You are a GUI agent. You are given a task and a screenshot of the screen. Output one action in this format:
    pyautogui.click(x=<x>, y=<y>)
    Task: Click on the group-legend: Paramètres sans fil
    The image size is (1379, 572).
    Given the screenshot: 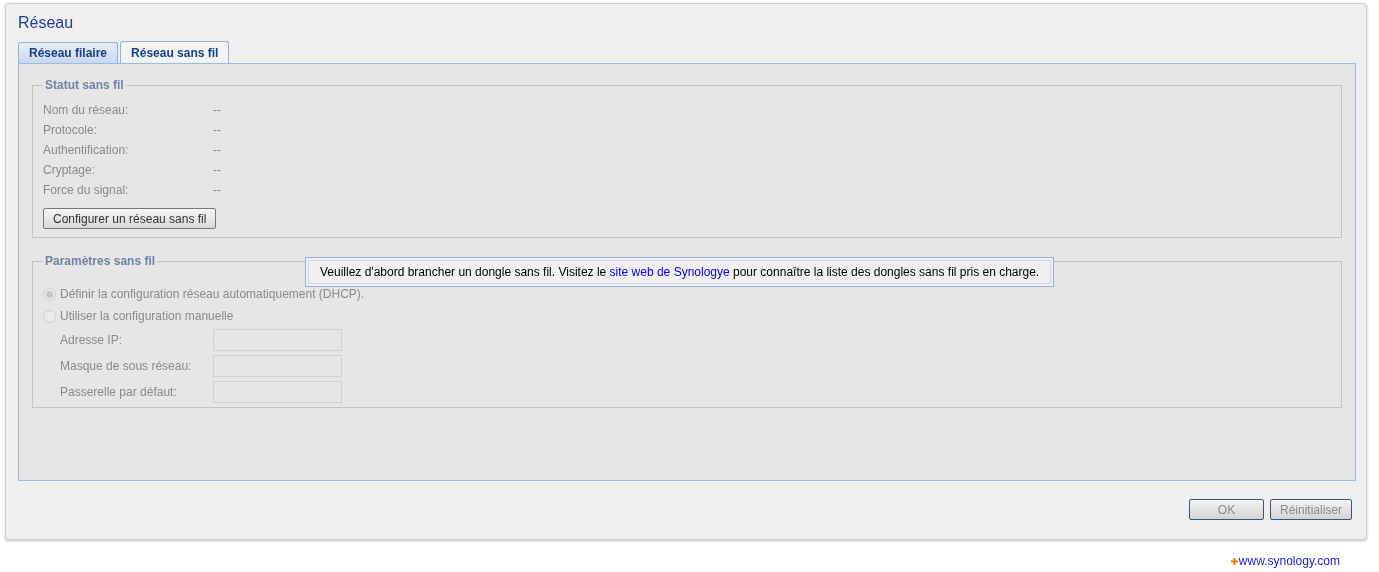 What is the action you would take?
    pyautogui.click(x=100, y=261)
    